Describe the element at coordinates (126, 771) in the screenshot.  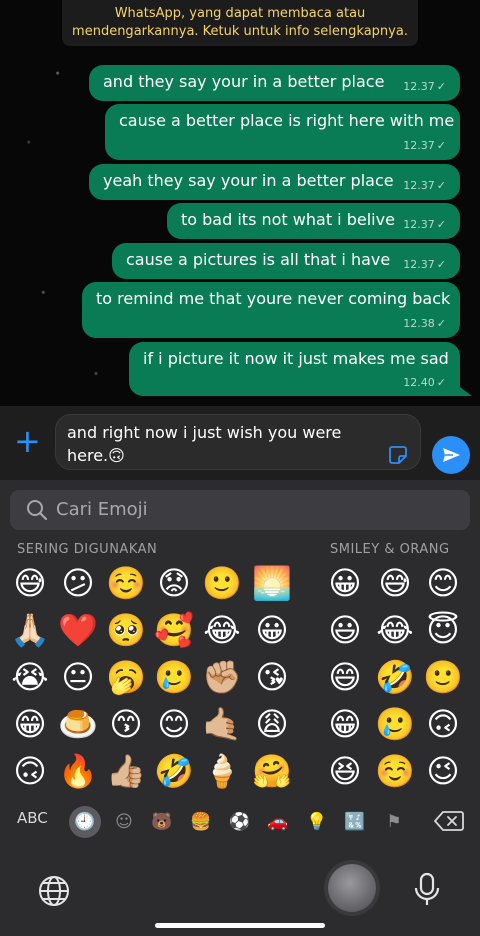
I see `emoji-key: 👍🏼` at that location.